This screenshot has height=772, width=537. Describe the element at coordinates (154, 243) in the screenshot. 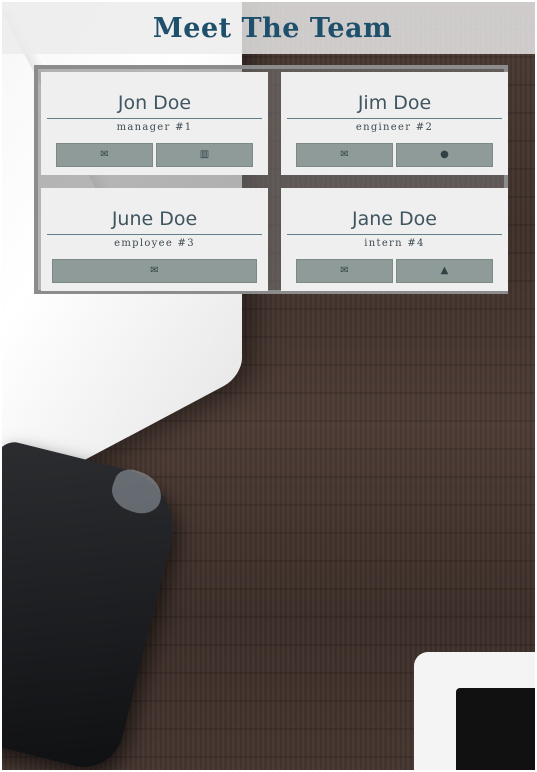

I see `member-role: employee #3` at that location.